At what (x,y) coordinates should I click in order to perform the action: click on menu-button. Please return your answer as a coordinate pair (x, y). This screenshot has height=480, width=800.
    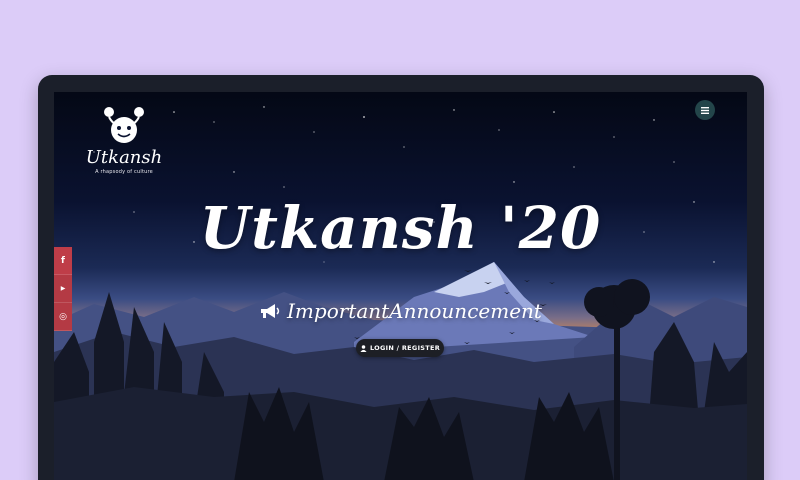
    Looking at the image, I should click on (705, 110).